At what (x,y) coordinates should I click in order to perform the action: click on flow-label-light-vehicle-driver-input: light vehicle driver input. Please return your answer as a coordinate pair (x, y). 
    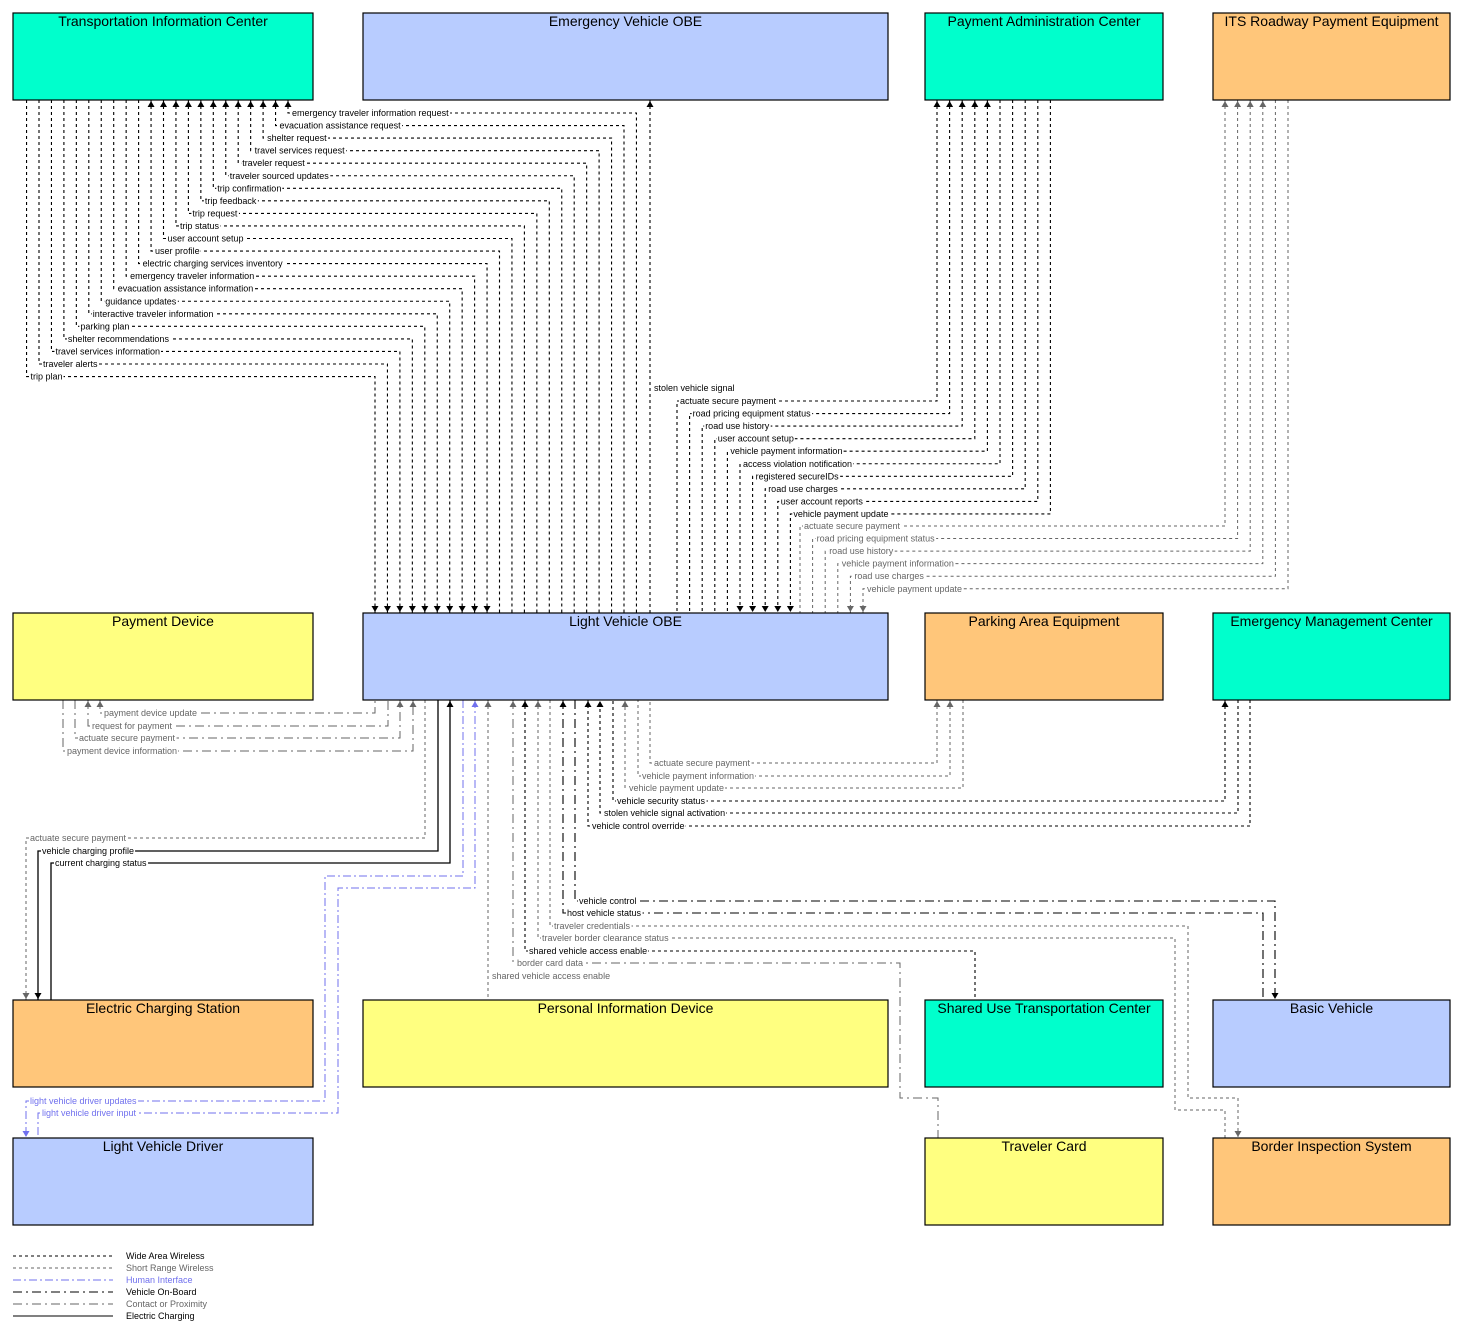
    Looking at the image, I should click on (89, 1113).